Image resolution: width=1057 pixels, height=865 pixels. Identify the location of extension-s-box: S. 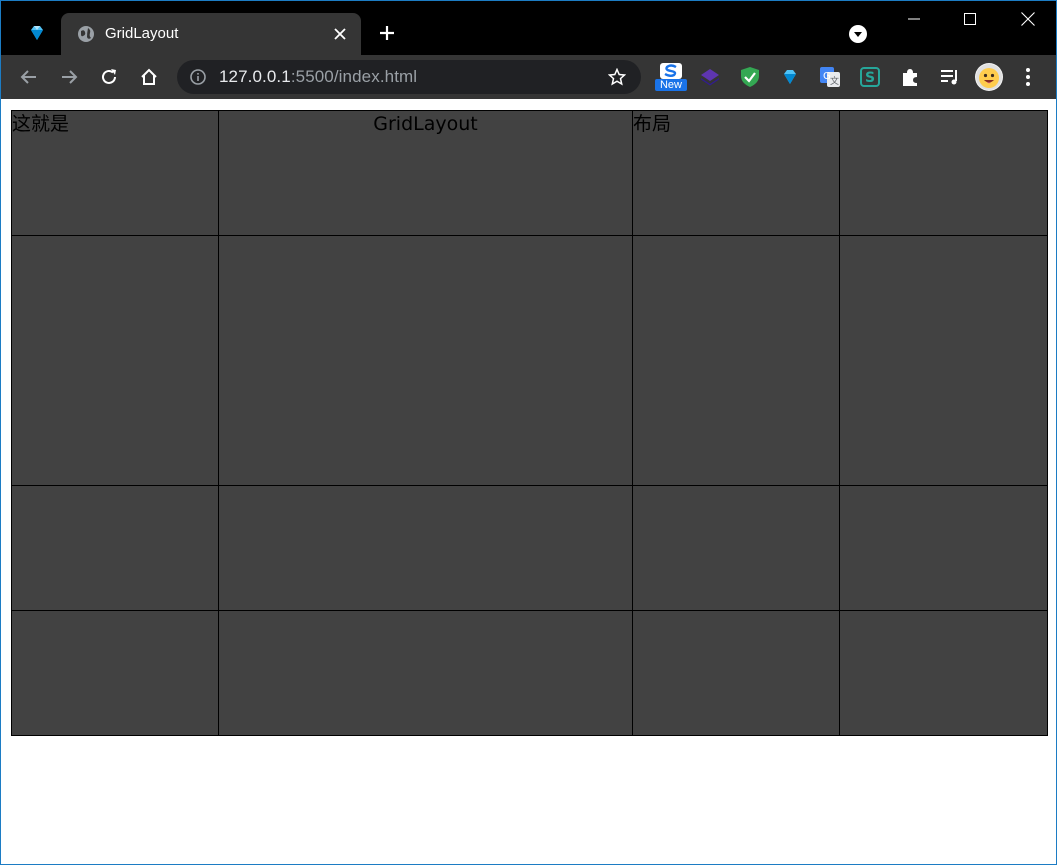
(870, 77).